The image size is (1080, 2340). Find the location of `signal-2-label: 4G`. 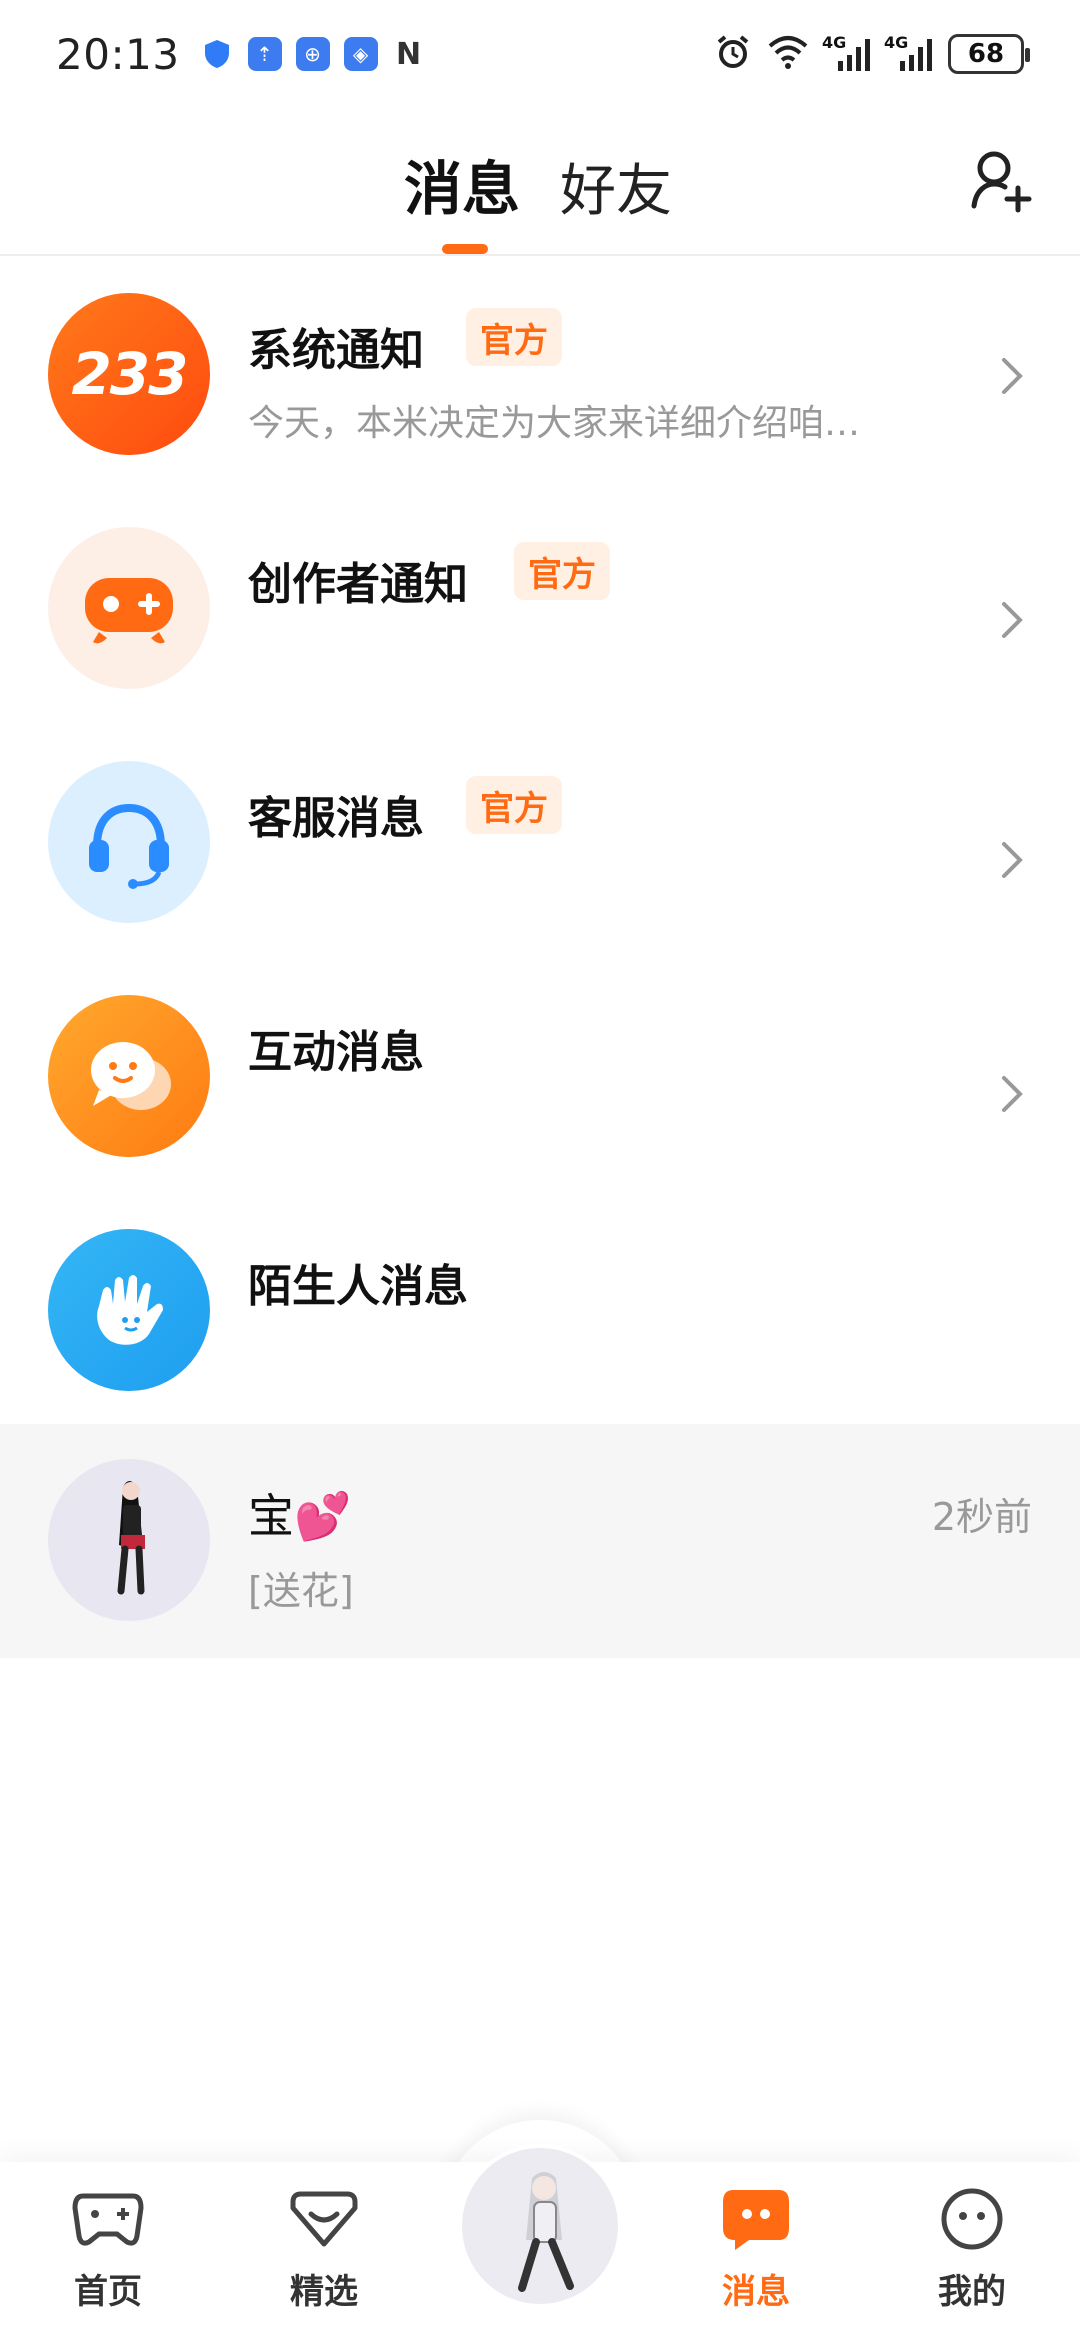

signal-2-label: 4G is located at coordinates (896, 42).